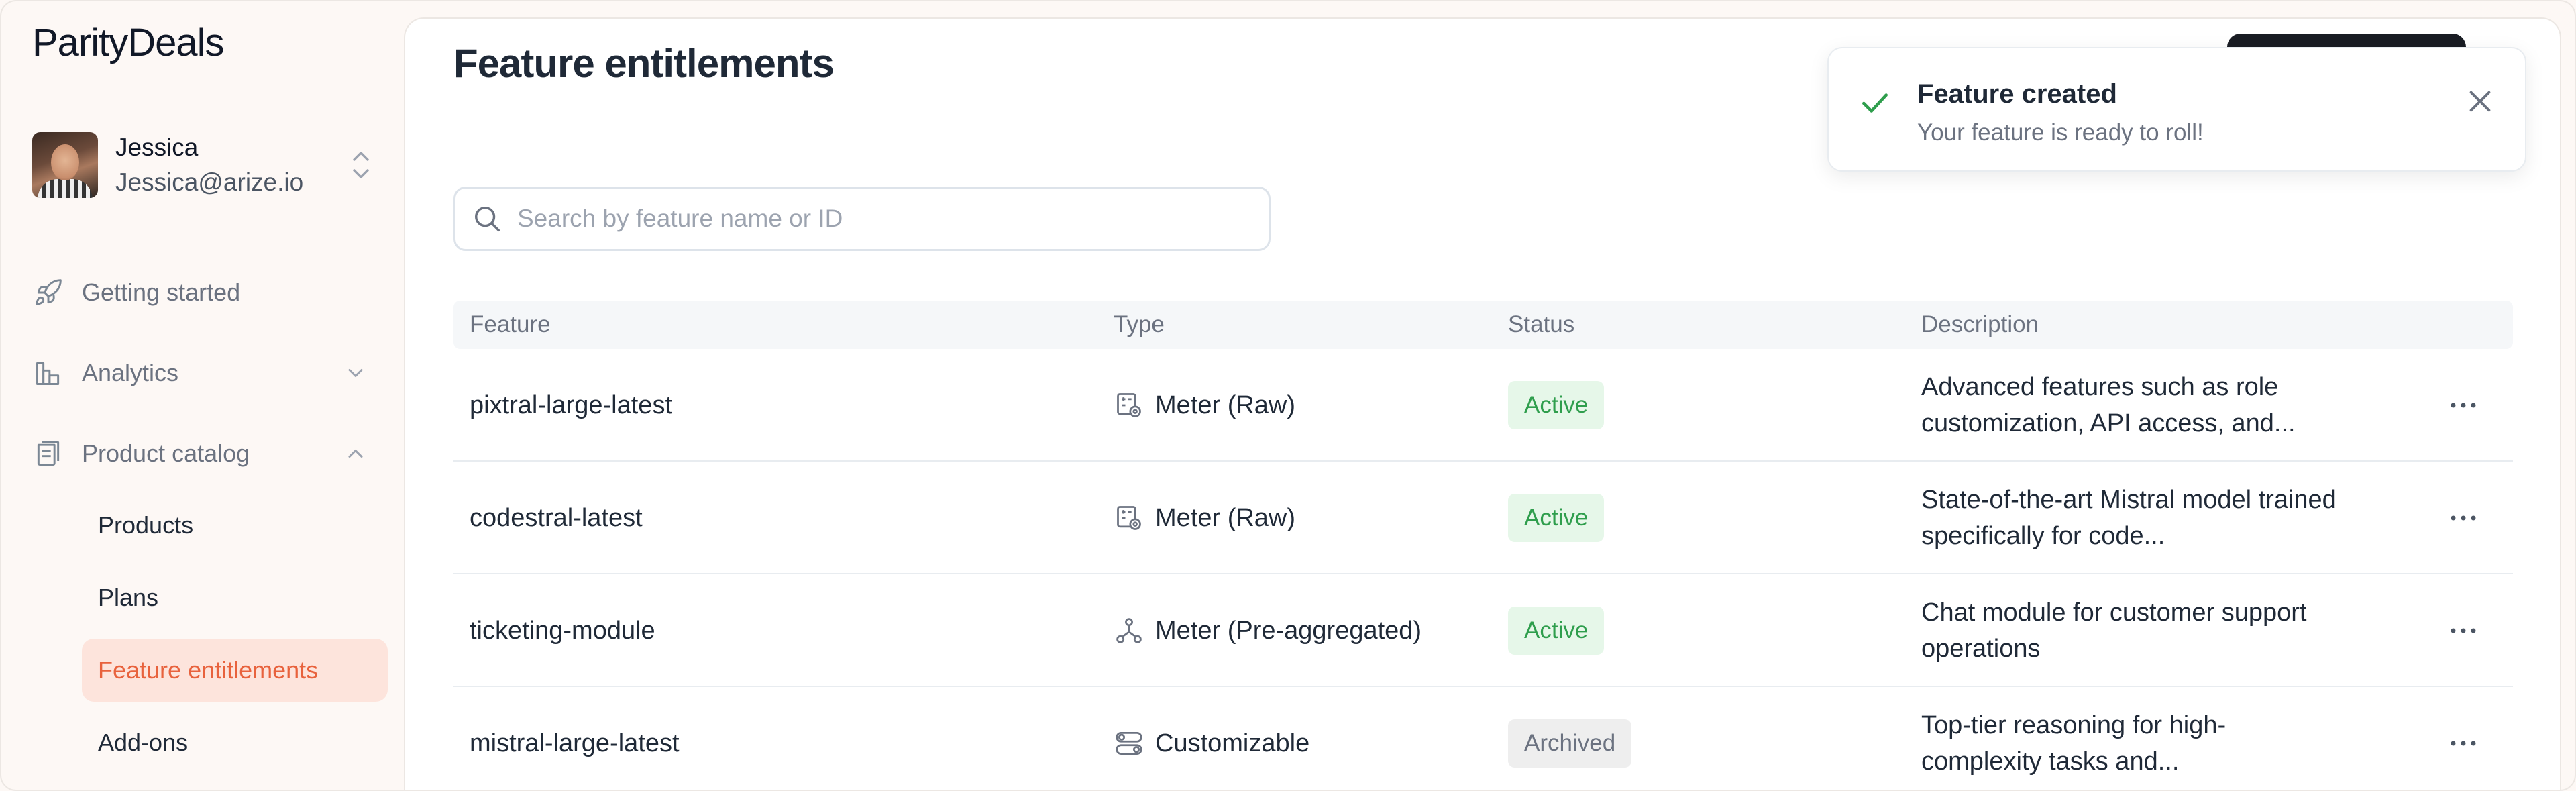  I want to click on search-box, so click(862, 219).